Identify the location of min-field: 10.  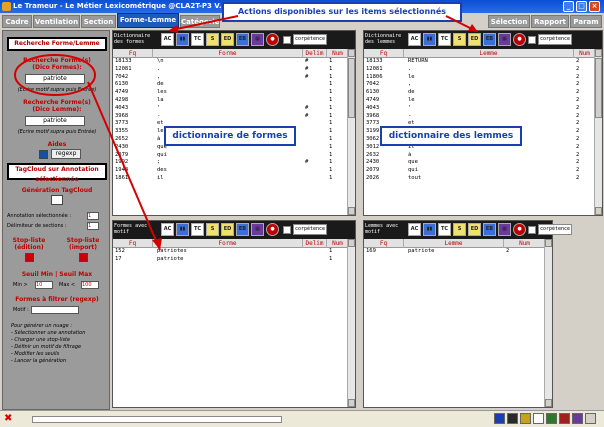
(44, 285).